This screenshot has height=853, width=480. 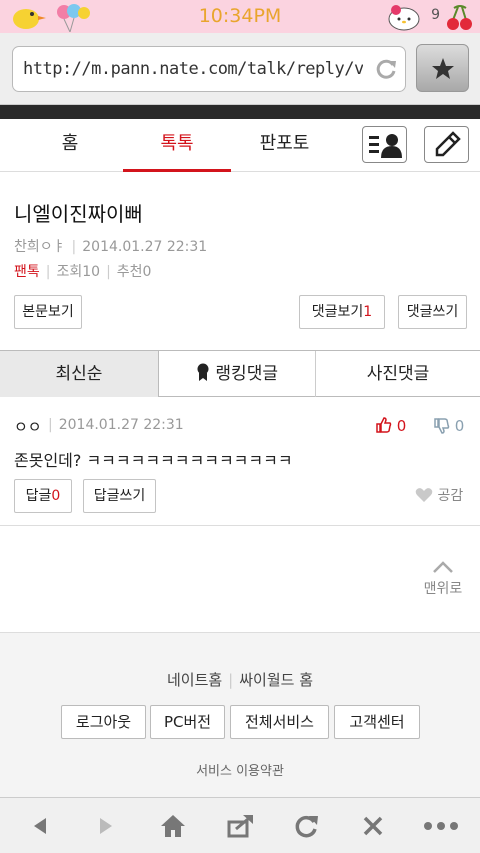 I want to click on thumbs-up-icon, so click(x=384, y=425).